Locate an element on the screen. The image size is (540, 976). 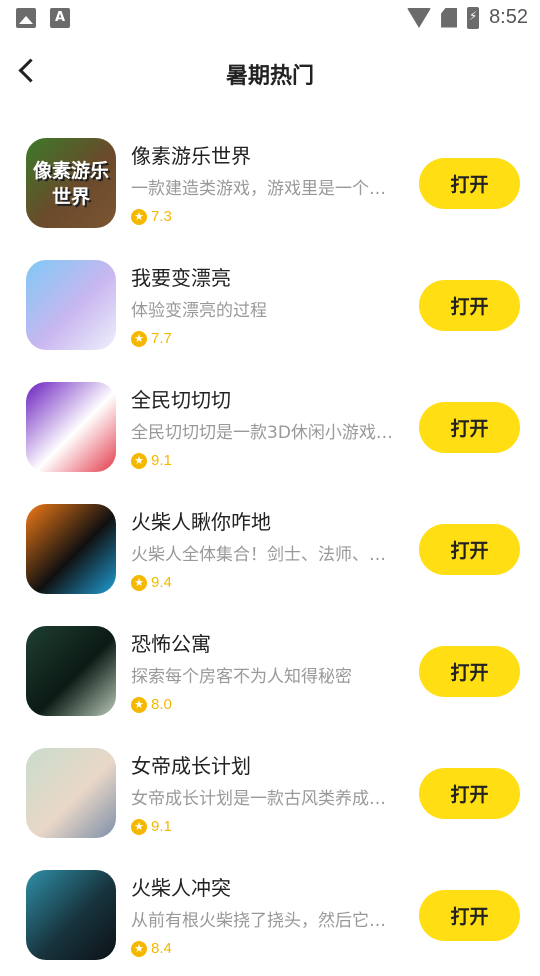
rating-score: 8.4 is located at coordinates (161, 948).